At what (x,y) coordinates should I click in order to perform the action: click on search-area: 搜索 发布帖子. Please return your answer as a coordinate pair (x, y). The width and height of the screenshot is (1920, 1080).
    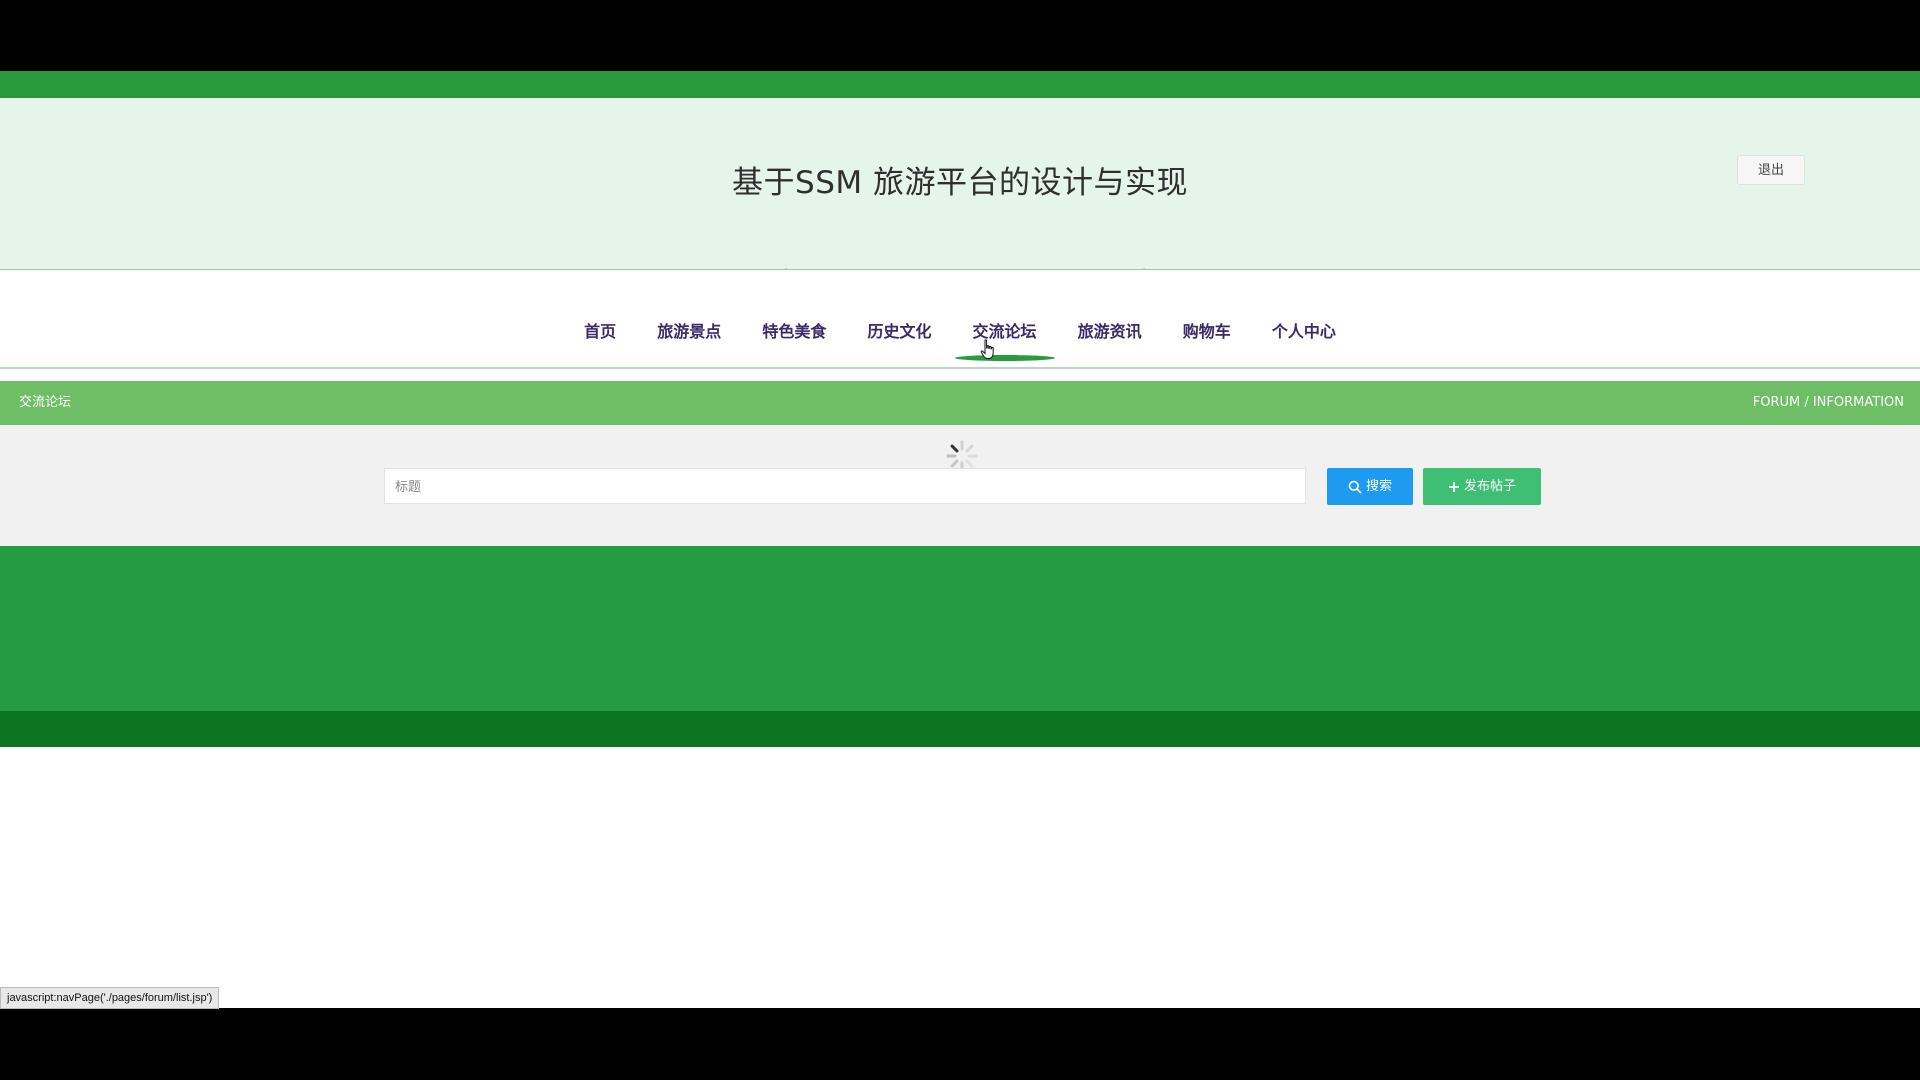
    Looking at the image, I should click on (960, 485).